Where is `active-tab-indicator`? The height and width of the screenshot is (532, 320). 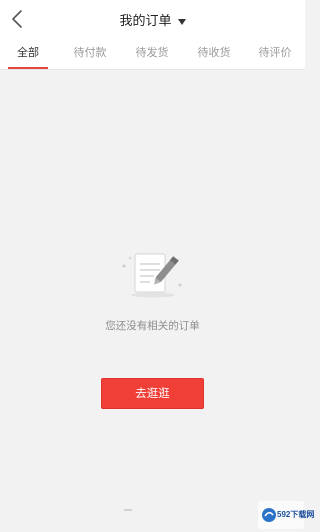
active-tab-indicator is located at coordinates (28, 68).